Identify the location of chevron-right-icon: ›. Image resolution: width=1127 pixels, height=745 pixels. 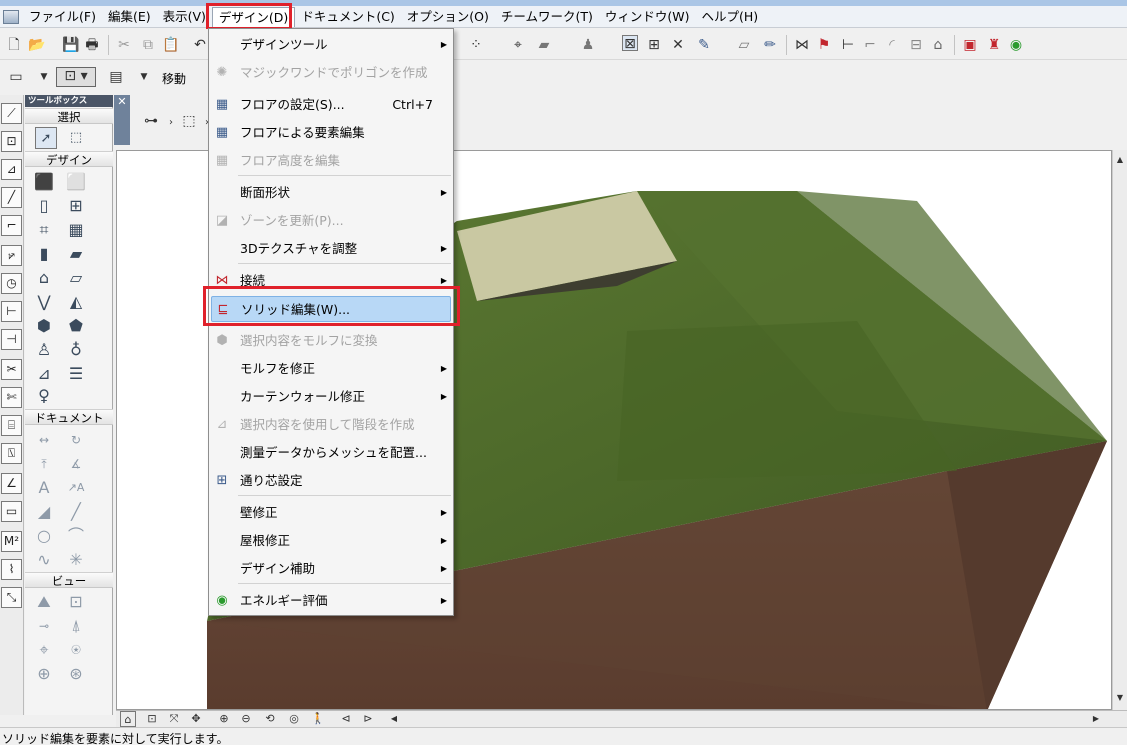
(171, 123).